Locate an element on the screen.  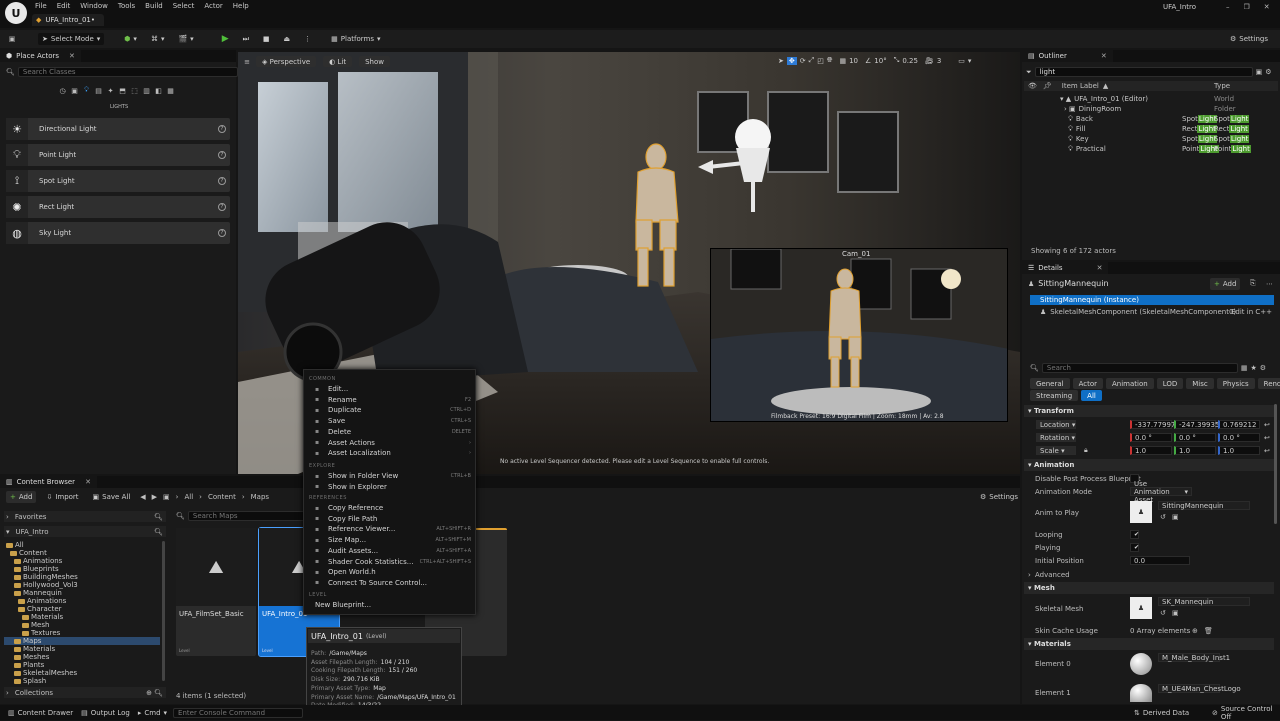
scale-y: 1.0 is located at coordinates (1195, 450).